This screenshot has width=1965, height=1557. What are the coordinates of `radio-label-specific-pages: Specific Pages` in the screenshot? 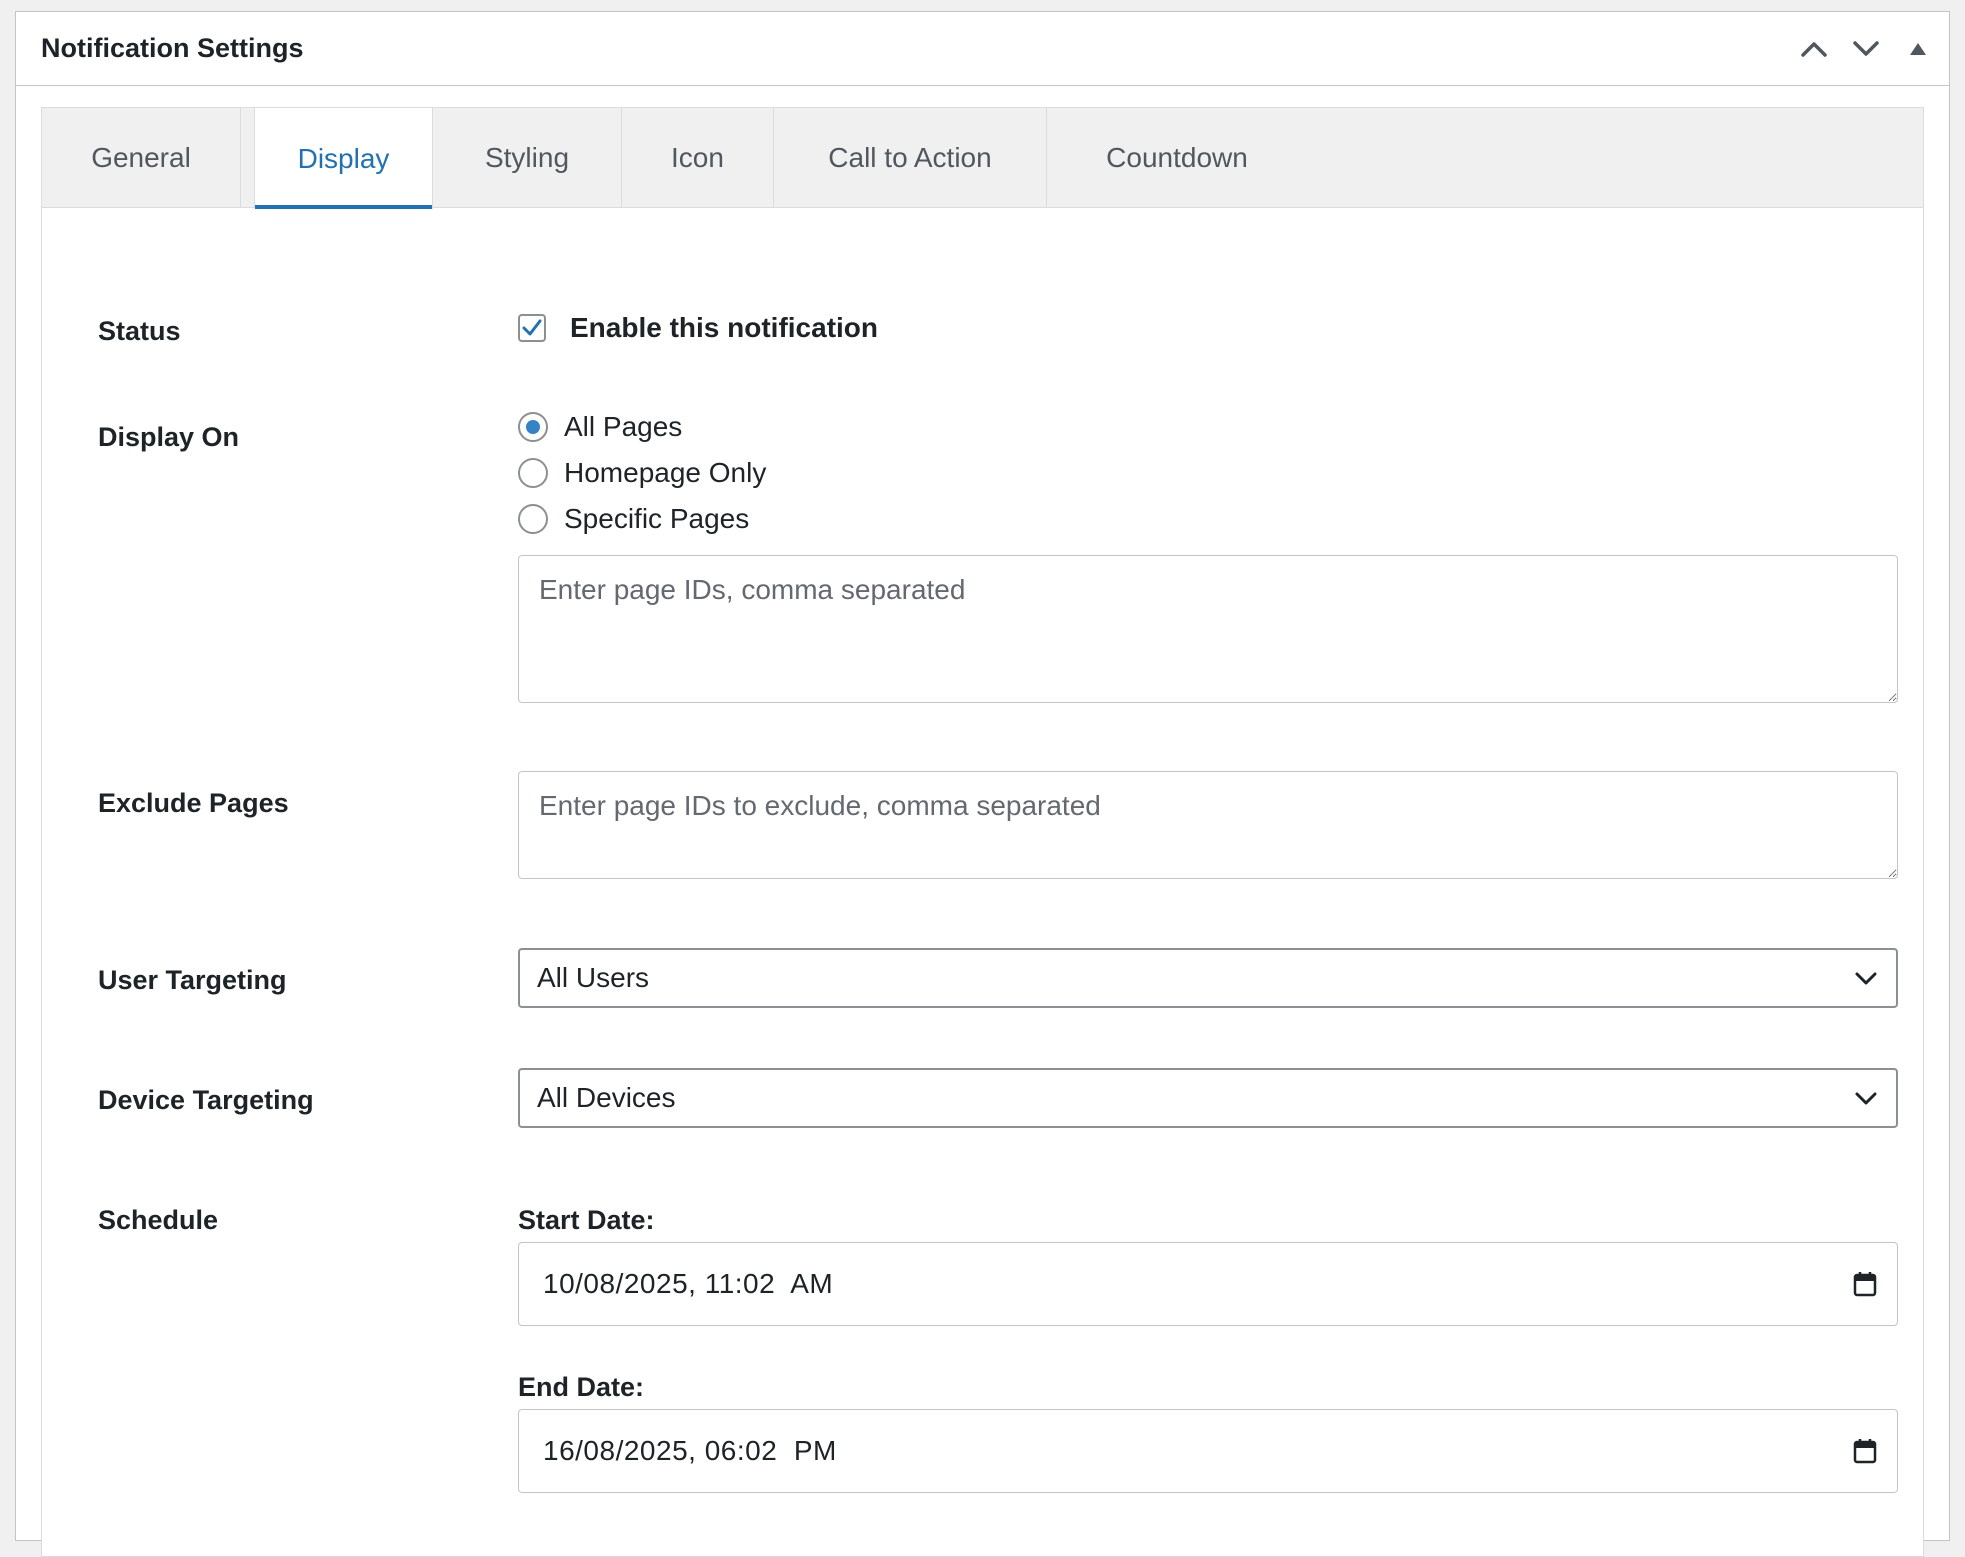 It's located at (656, 519).